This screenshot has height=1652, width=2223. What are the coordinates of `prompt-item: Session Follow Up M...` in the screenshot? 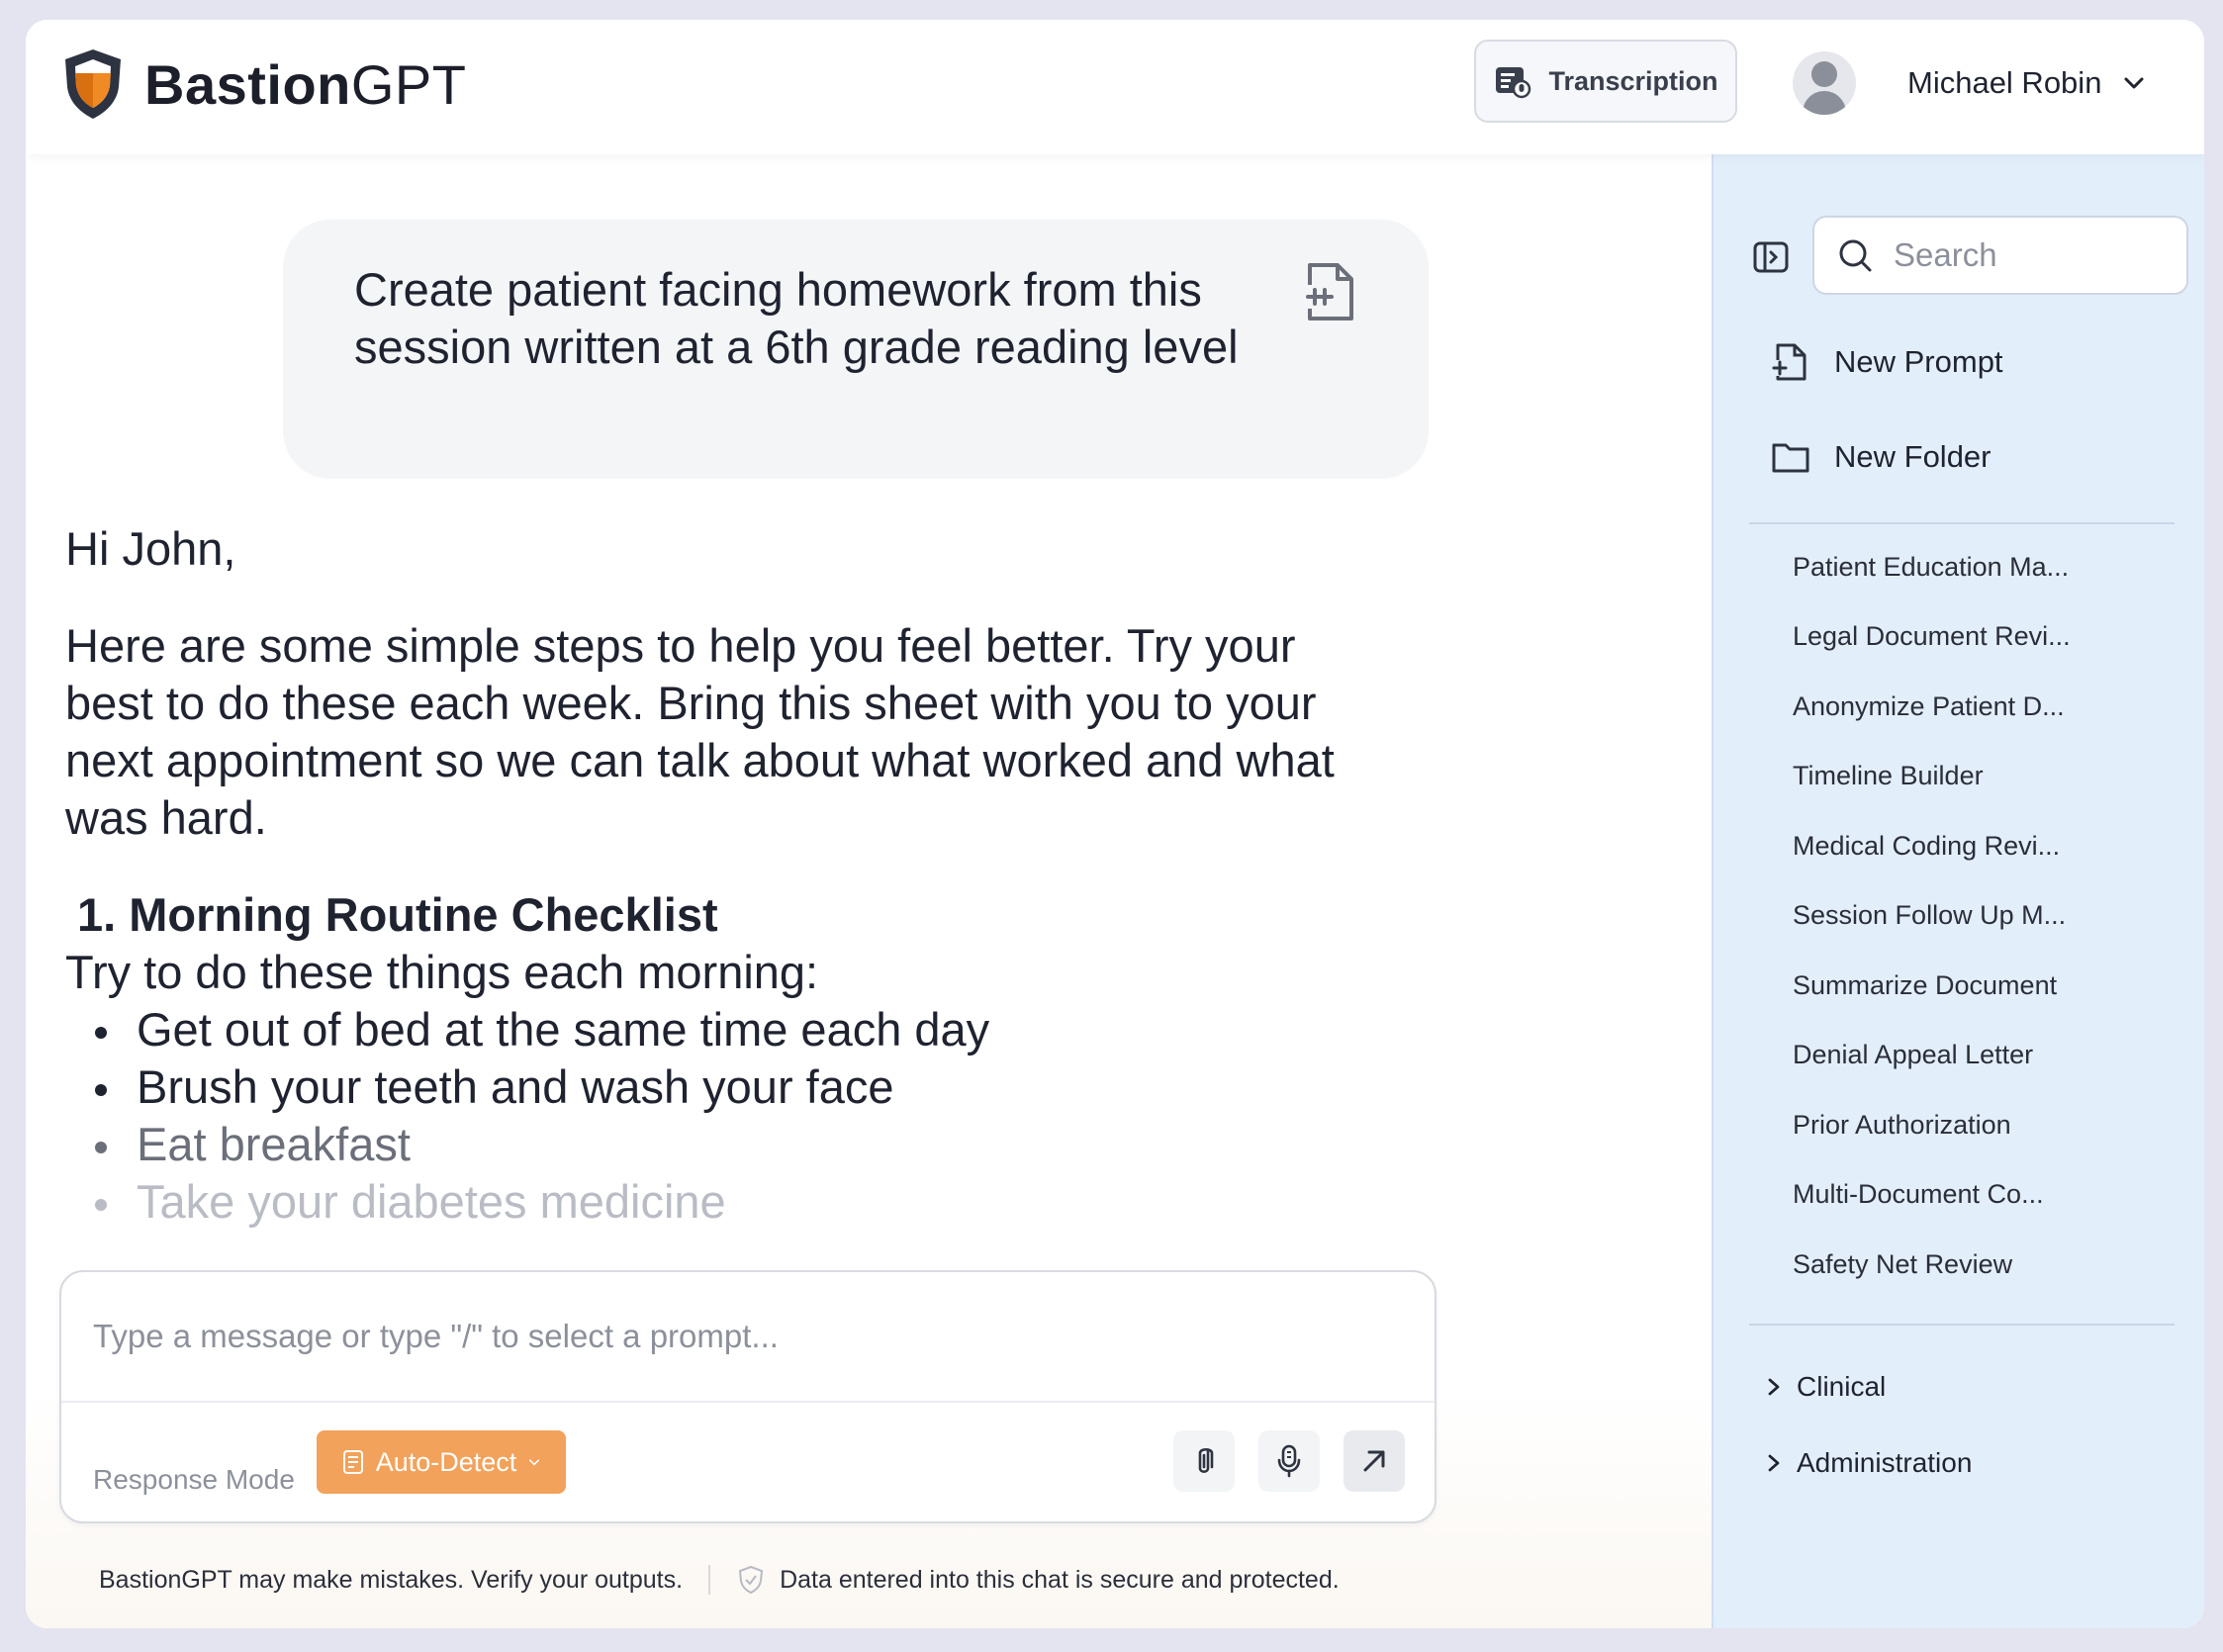 It's located at (1986, 916).